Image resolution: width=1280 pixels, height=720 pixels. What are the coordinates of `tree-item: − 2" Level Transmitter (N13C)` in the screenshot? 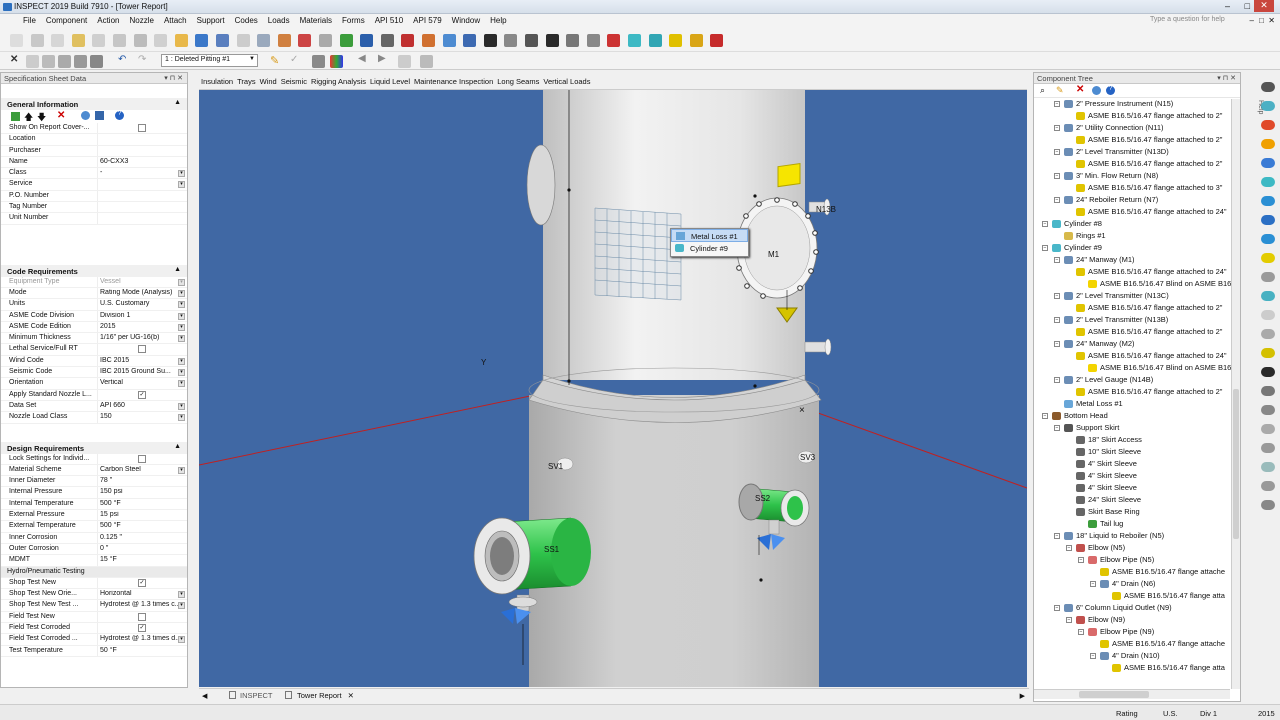 It's located at (1137, 296).